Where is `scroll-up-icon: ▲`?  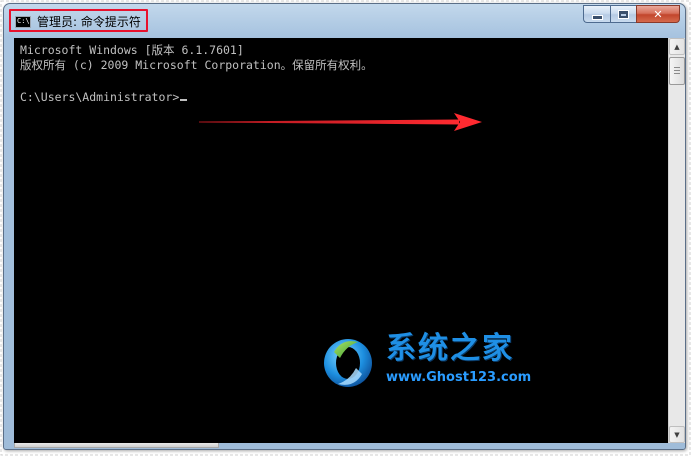 scroll-up-icon: ▲ is located at coordinates (677, 46).